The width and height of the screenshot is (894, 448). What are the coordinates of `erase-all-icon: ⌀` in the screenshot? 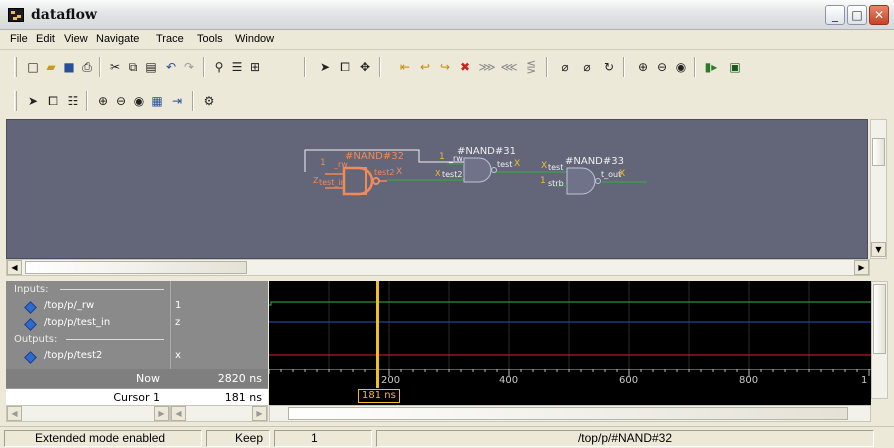 It's located at (587, 67).